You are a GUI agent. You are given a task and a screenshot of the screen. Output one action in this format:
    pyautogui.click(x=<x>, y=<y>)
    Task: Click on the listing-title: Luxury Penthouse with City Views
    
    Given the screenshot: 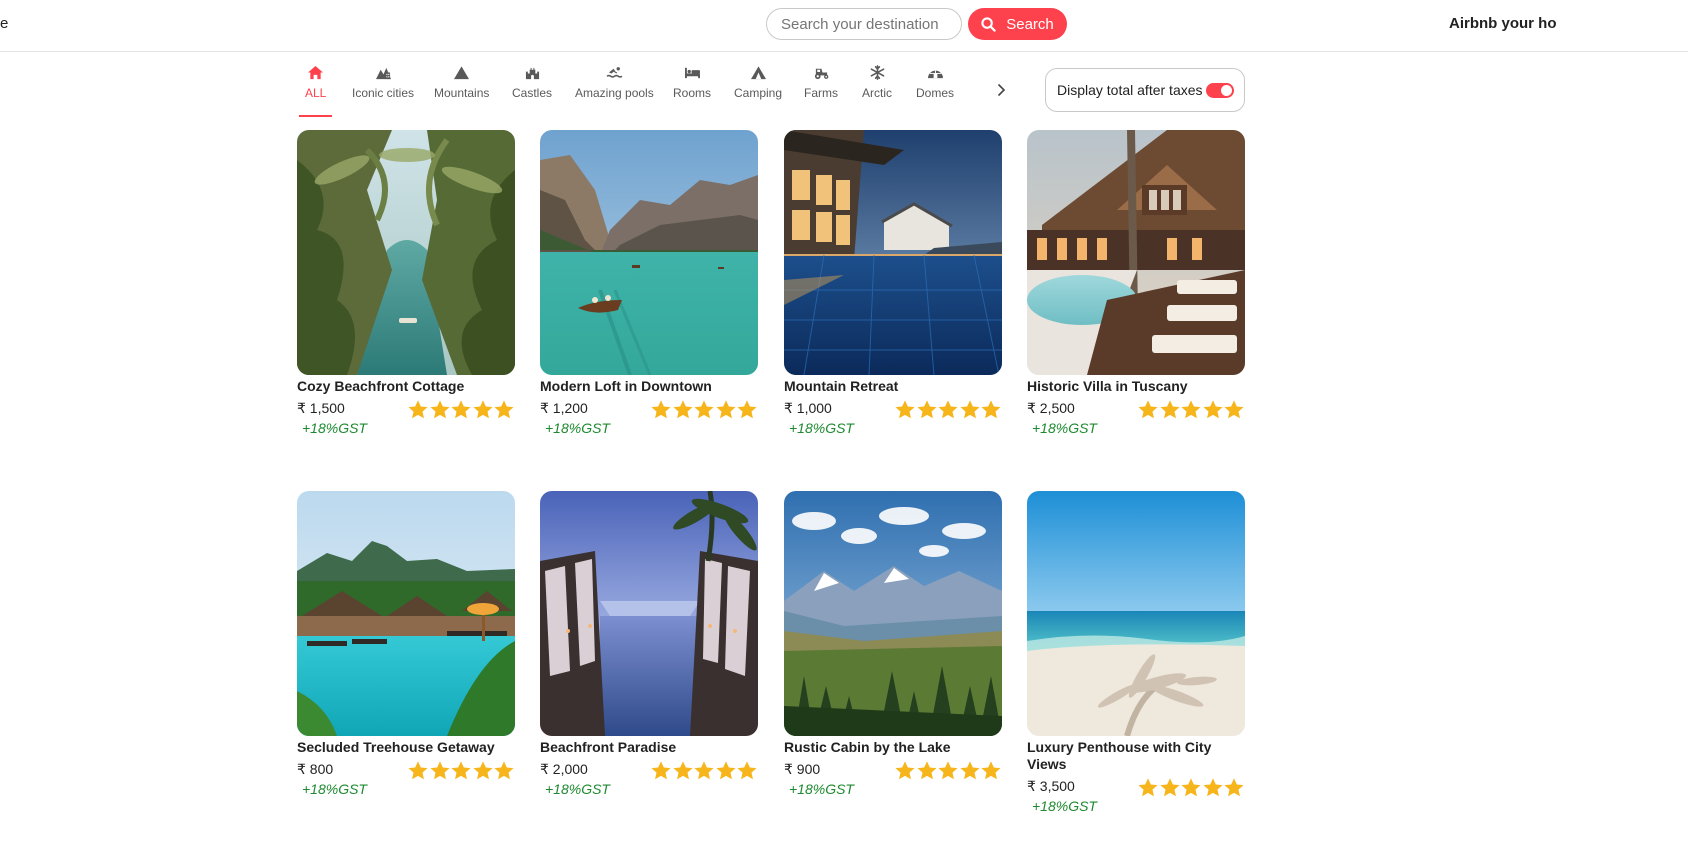 What is the action you would take?
    pyautogui.click(x=1119, y=755)
    